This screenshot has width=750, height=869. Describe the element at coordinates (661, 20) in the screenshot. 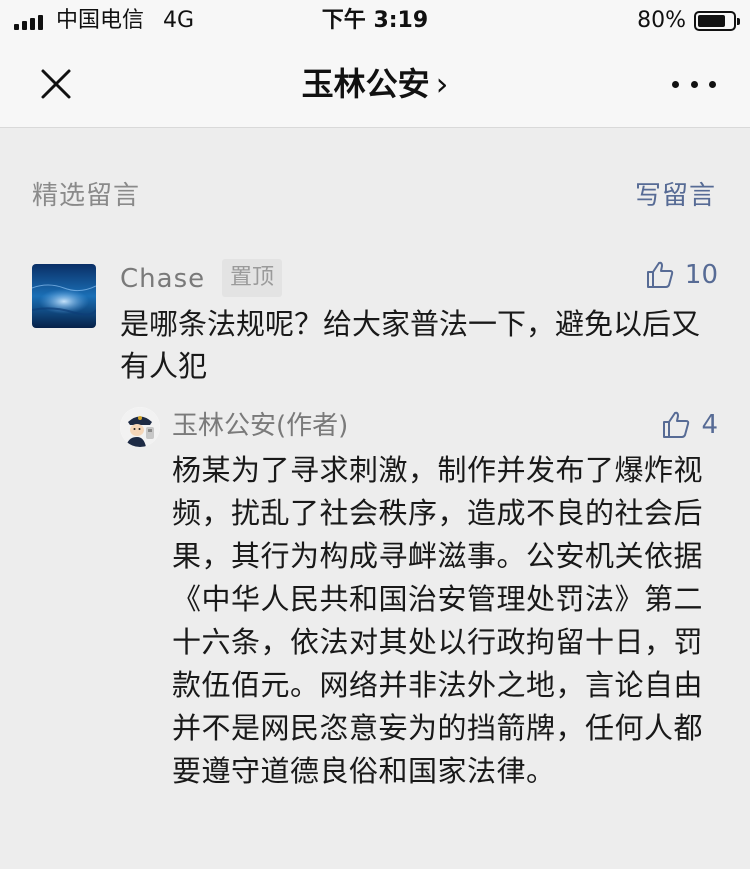

I see `battery-percent: 80%` at that location.